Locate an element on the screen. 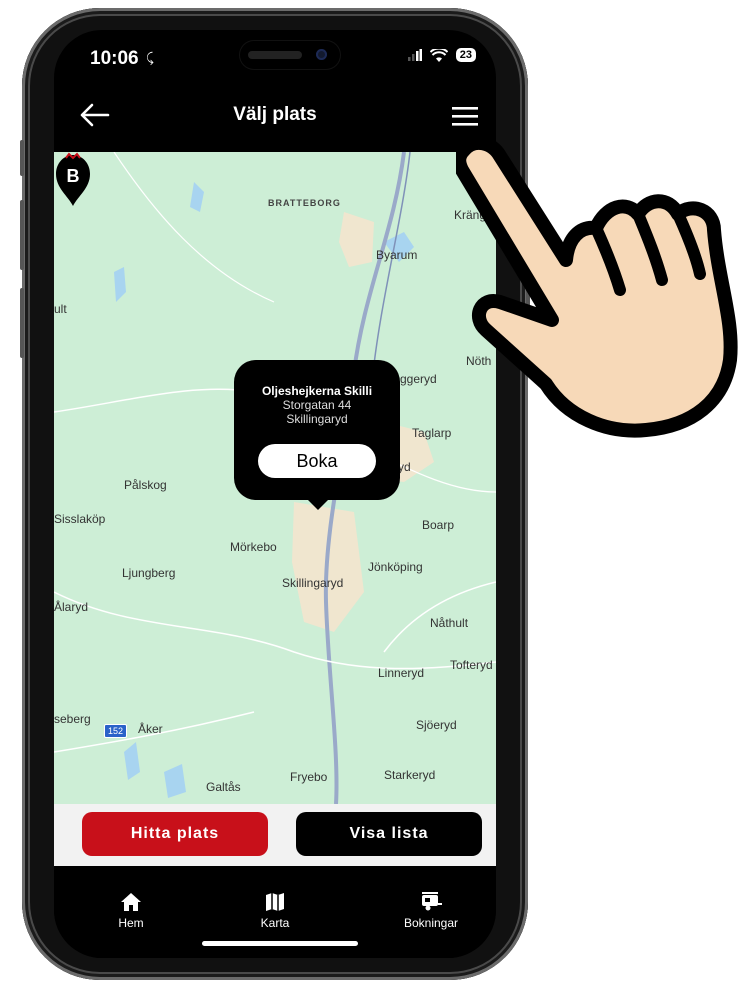 This screenshot has height=984, width=746. home-indicator is located at coordinates (280, 943).